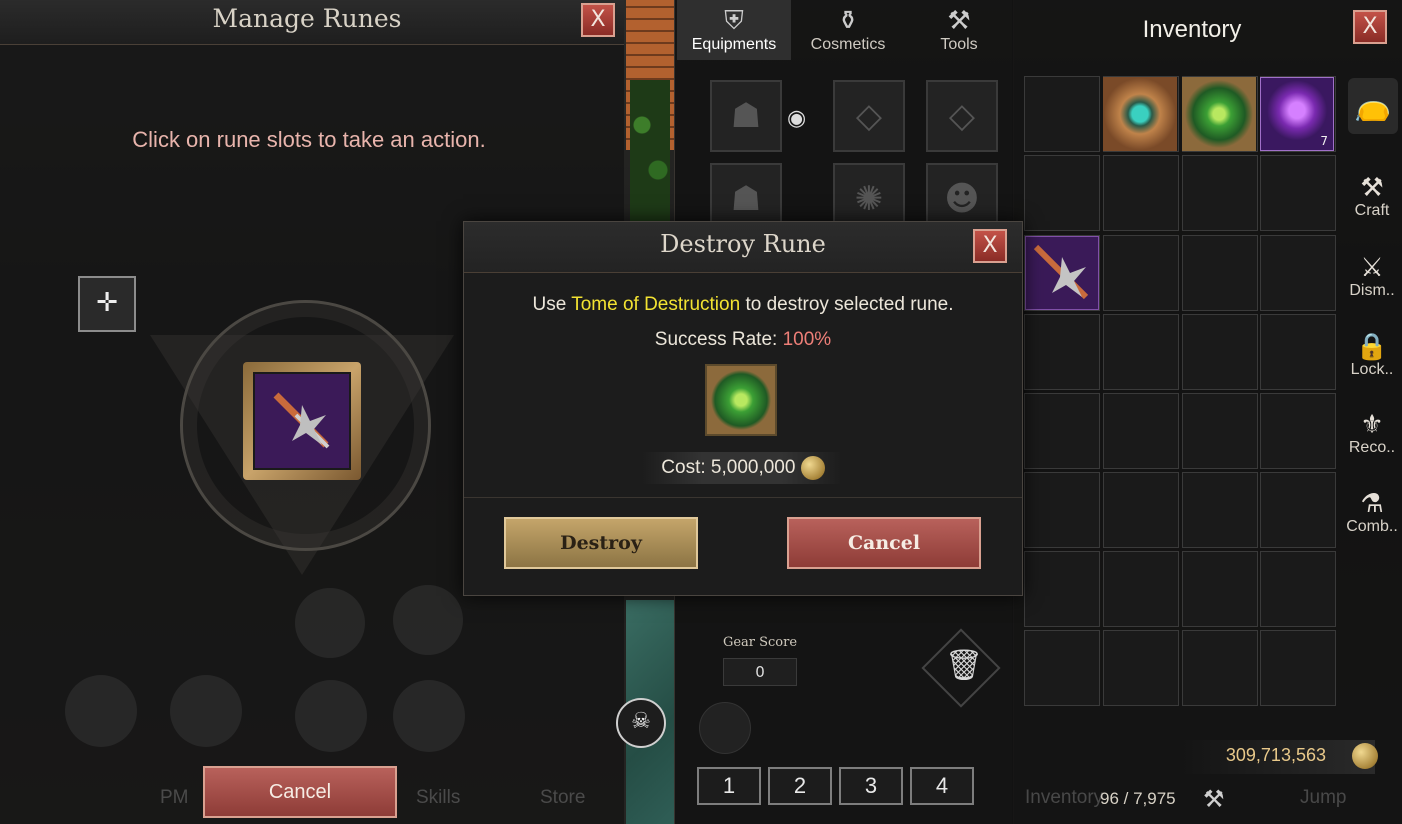 Image resolution: width=1402 pixels, height=824 pixels. I want to click on success-rate-line: Success Rate: 100%, so click(743, 340).